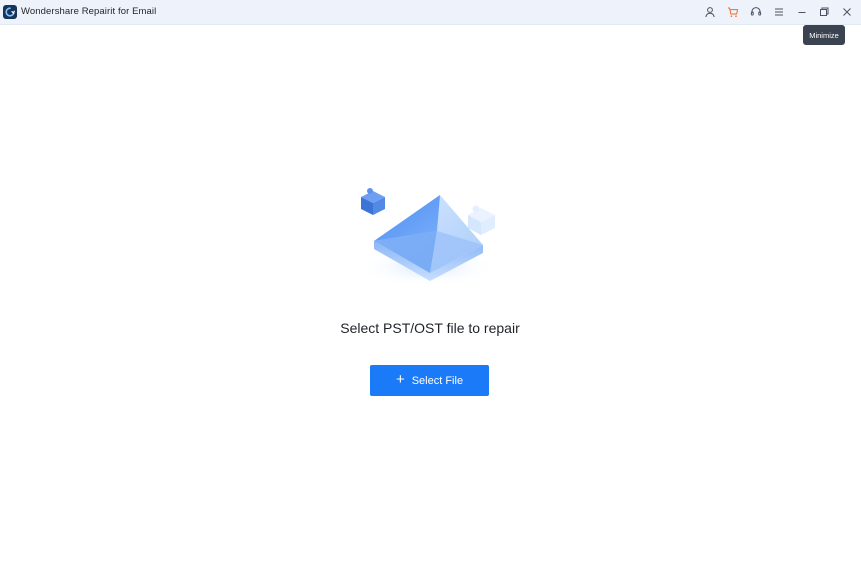  I want to click on page-heading: Select PST/OST file to repair, so click(430, 328).